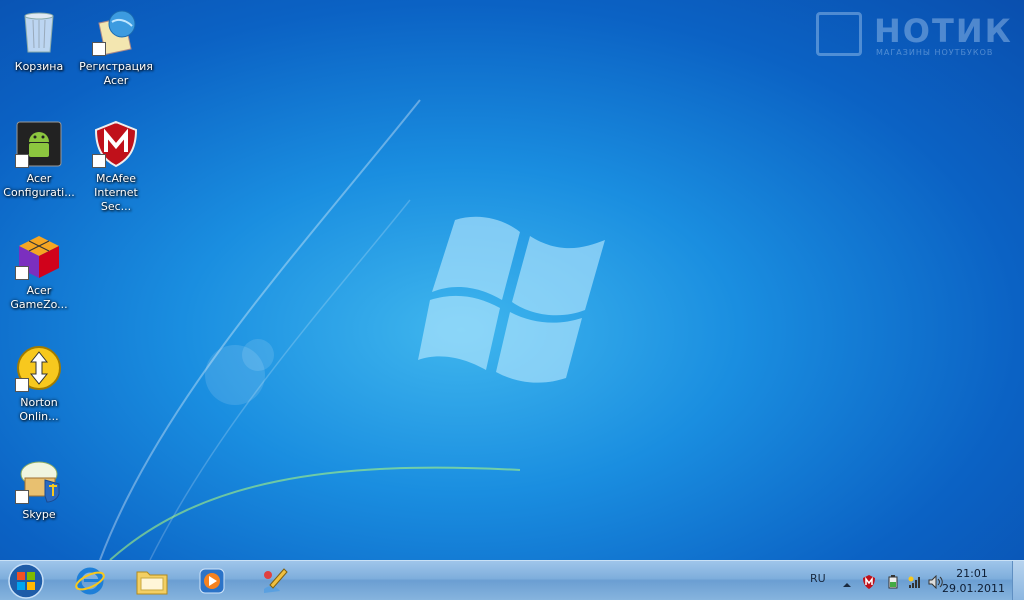 The width and height of the screenshot is (1024, 600). What do you see at coordinates (972, 573) in the screenshot?
I see `clock-time: 21:01` at bounding box center [972, 573].